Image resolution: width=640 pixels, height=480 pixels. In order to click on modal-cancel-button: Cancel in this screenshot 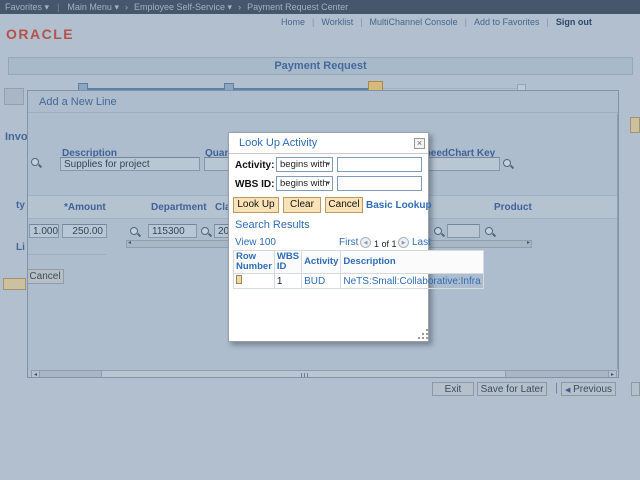, I will do `click(46, 276)`.